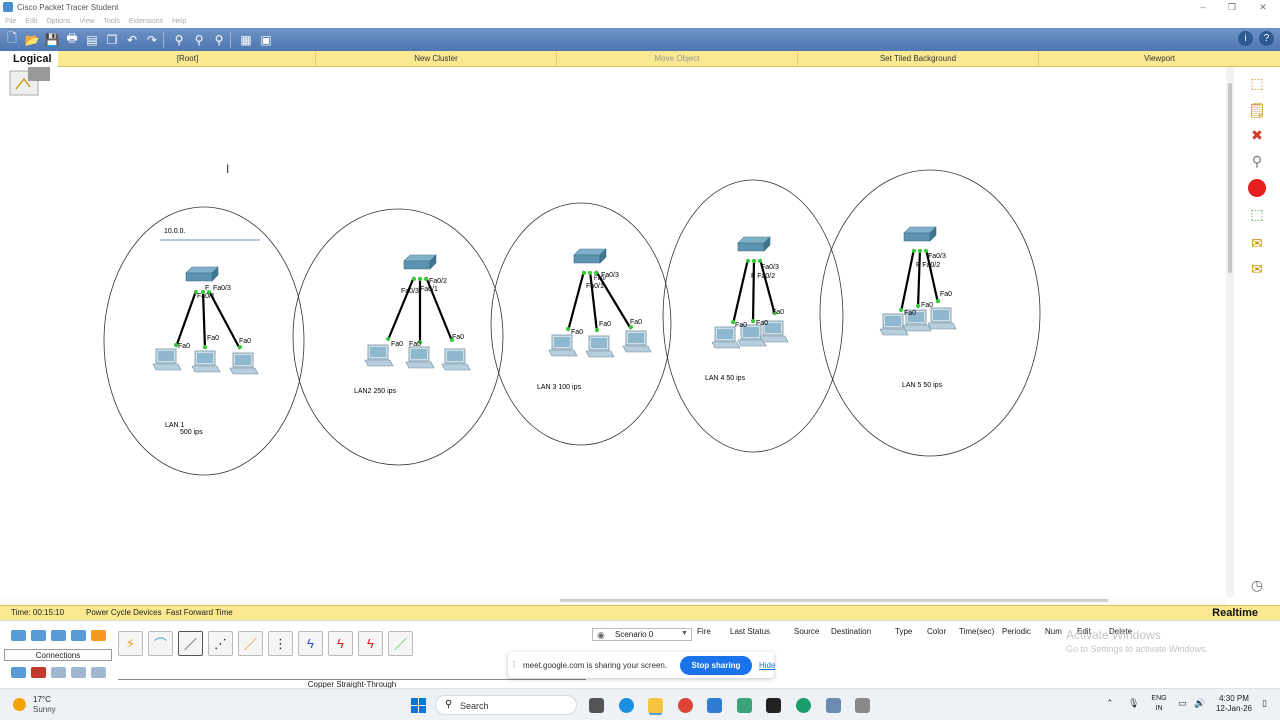 This screenshot has width=1280, height=720. What do you see at coordinates (18, 672) in the screenshot?
I see `misc-device-icon` at bounding box center [18, 672].